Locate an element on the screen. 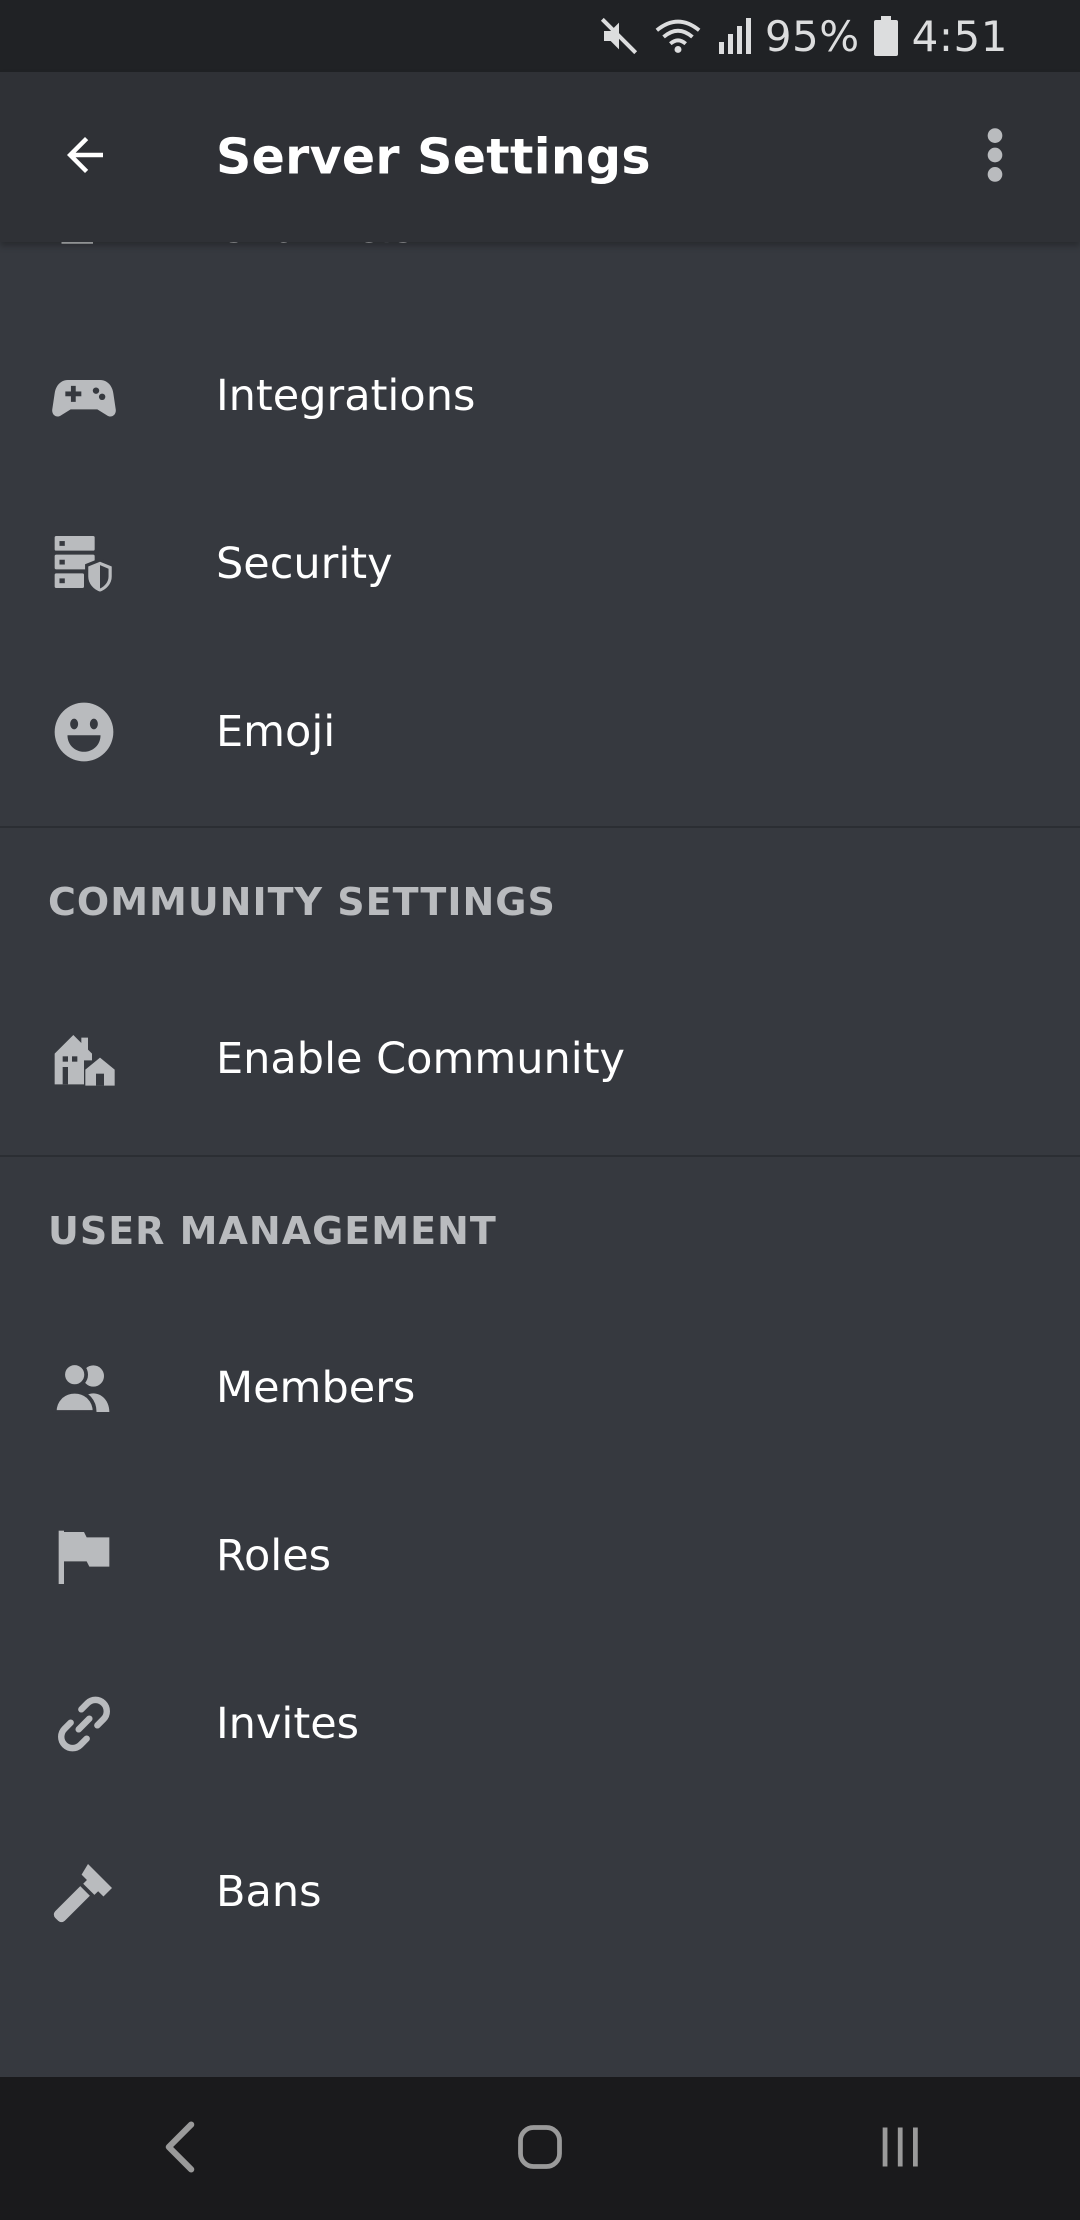 This screenshot has height=2220, width=1080. arrow-left-icon is located at coordinates (85, 157).